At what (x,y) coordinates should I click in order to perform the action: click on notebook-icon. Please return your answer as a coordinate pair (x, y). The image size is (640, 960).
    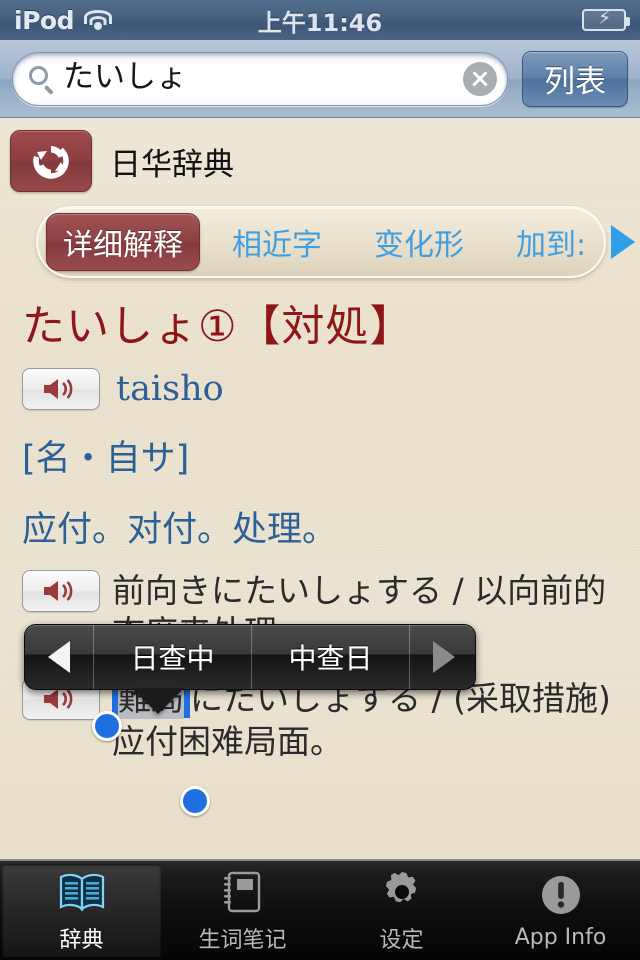
    Looking at the image, I should click on (243, 892).